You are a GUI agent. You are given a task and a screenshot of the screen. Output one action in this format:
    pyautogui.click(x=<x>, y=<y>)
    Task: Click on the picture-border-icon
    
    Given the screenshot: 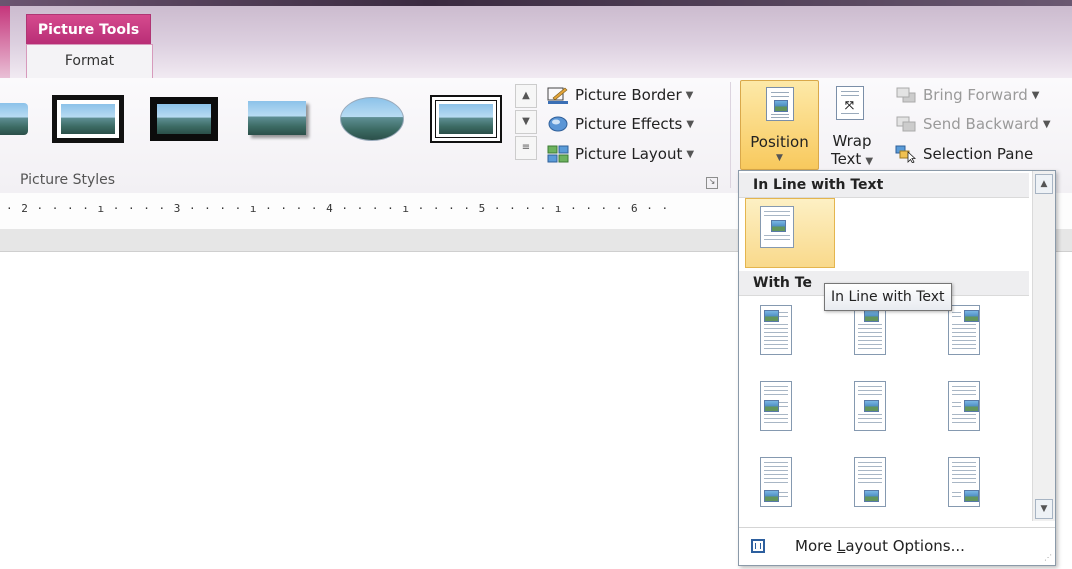 What is the action you would take?
    pyautogui.click(x=558, y=95)
    